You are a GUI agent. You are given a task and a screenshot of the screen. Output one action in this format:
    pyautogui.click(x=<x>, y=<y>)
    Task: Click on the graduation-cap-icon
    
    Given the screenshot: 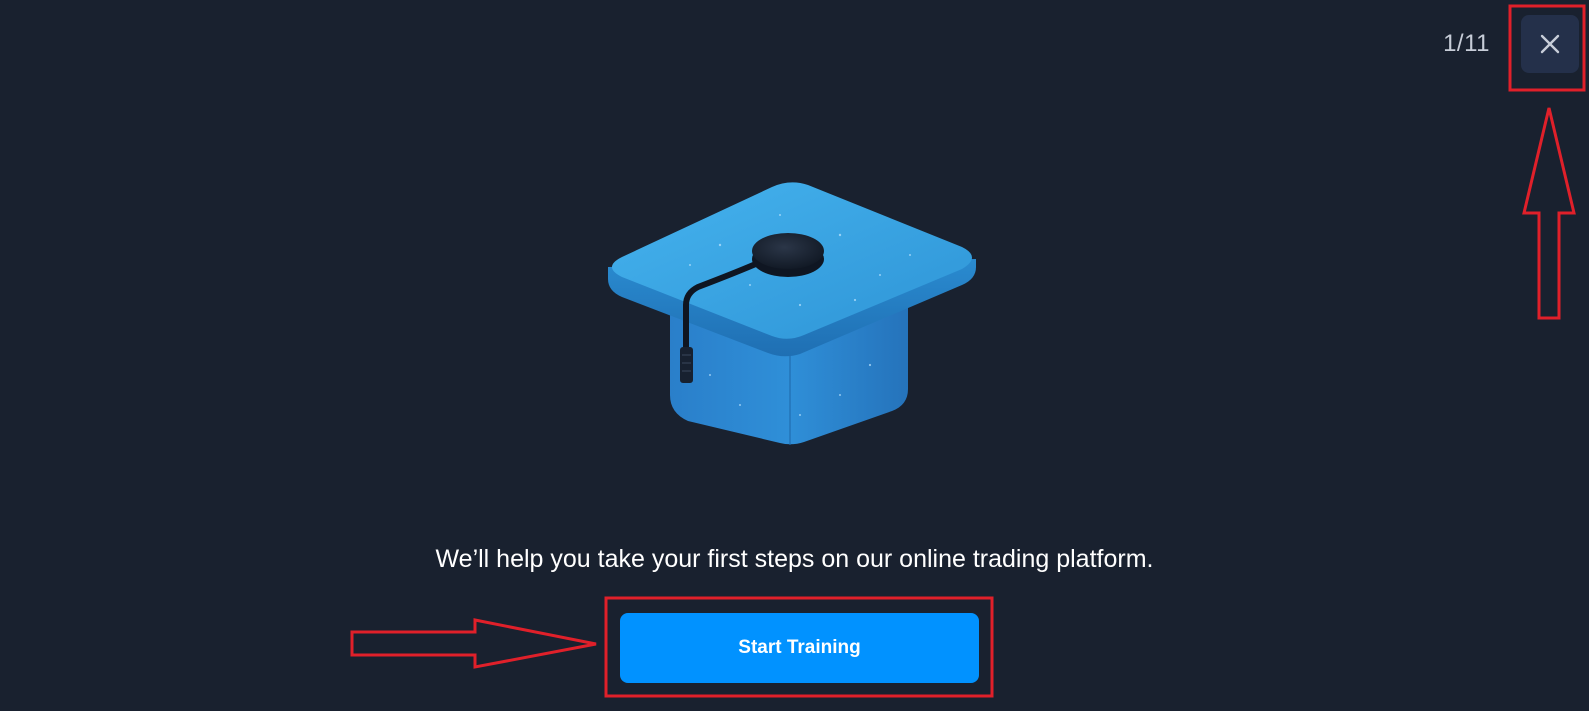 What is the action you would take?
    pyautogui.click(x=792, y=313)
    